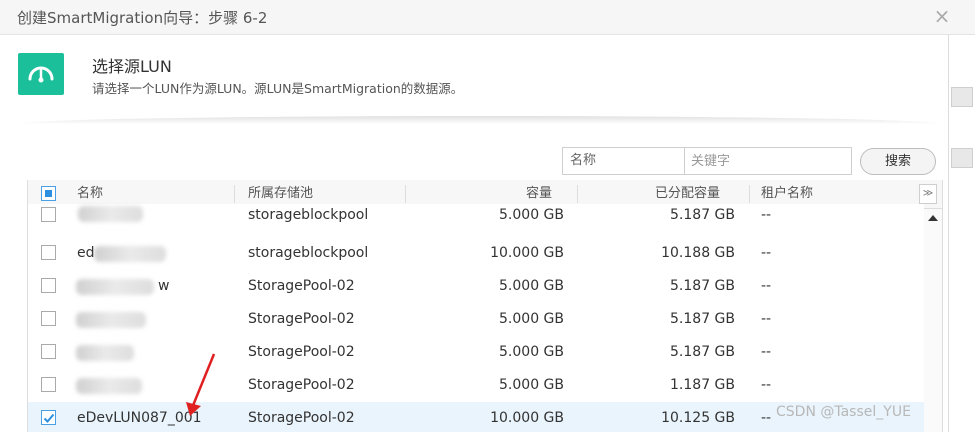 This screenshot has height=432, width=975. What do you see at coordinates (48, 193) in the screenshot?
I see `select-all-checkbox` at bounding box center [48, 193].